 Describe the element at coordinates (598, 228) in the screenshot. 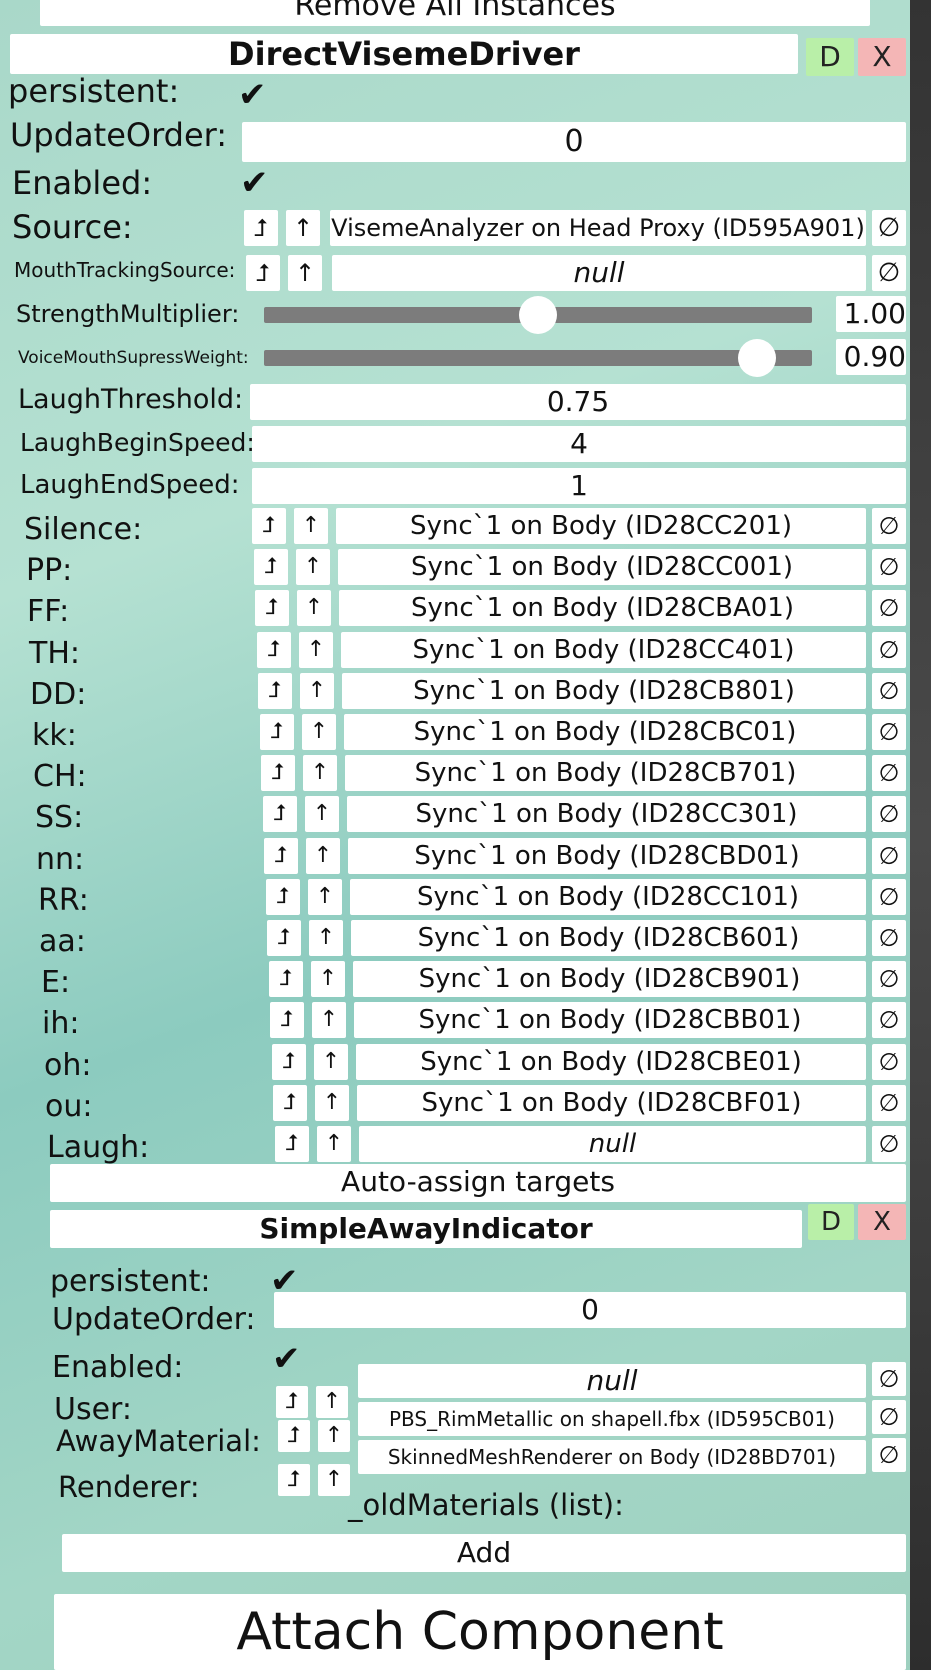

I see `source-field: VisemeAnalyzer on Head Proxy (ID595A901)` at that location.